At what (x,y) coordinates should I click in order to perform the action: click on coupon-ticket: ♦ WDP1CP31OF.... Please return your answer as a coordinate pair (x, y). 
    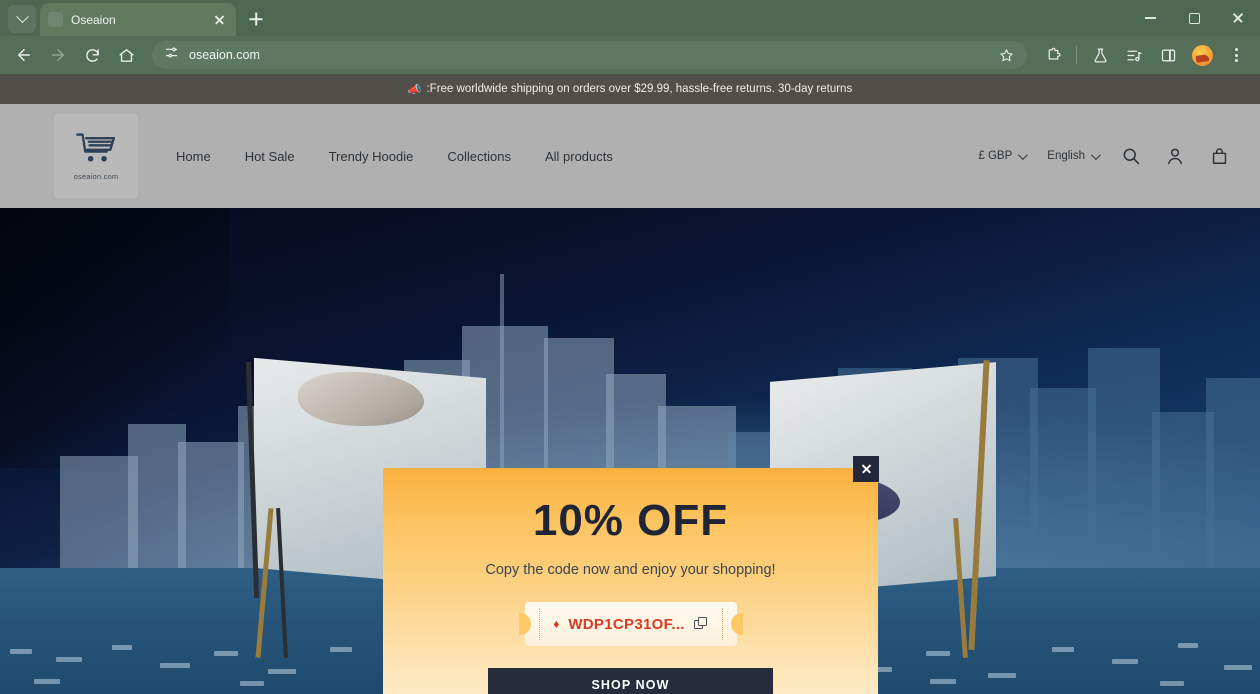
    Looking at the image, I should click on (630, 624).